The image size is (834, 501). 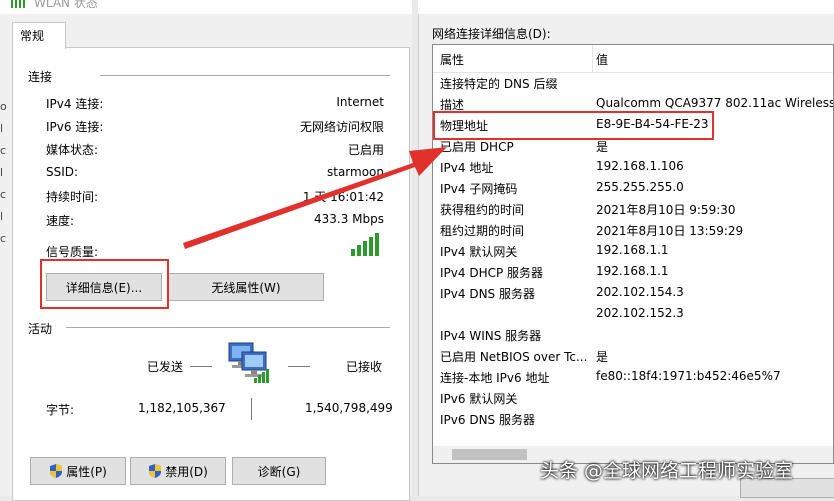 I want to click on annotation-arrow, so click(x=315, y=198).